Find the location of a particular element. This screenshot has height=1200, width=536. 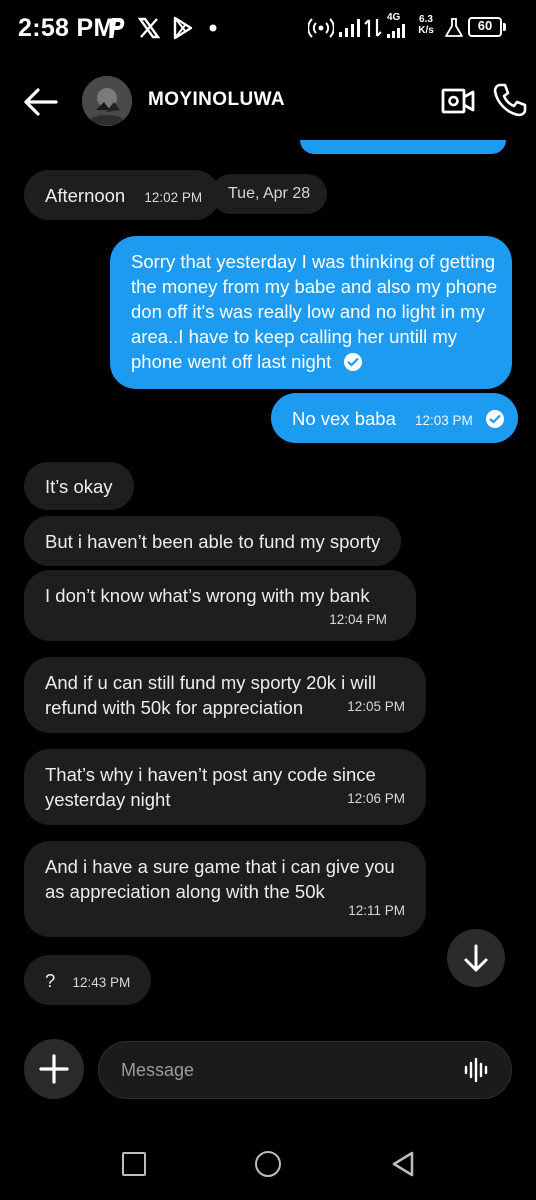

phone-call-icon is located at coordinates (510, 100).